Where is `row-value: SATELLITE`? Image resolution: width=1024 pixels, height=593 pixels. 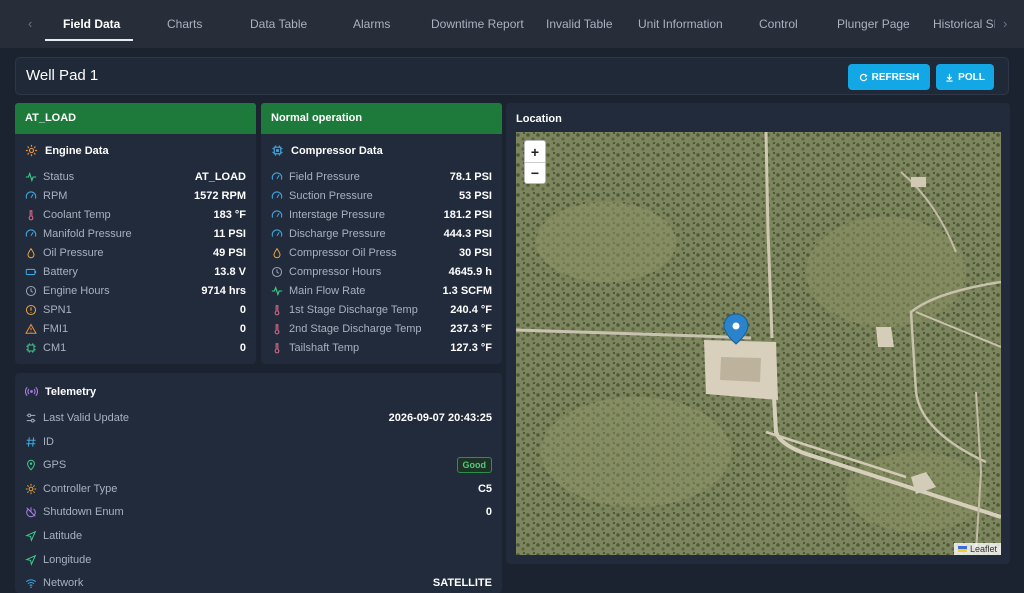 row-value: SATELLITE is located at coordinates (462, 583).